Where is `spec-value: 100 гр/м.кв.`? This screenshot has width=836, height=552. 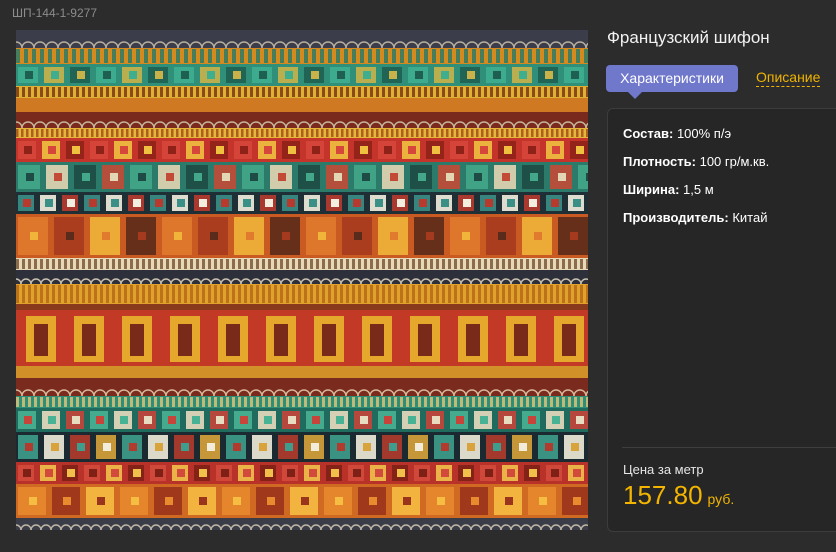
spec-value: 100 гр/м.кв. is located at coordinates (734, 161).